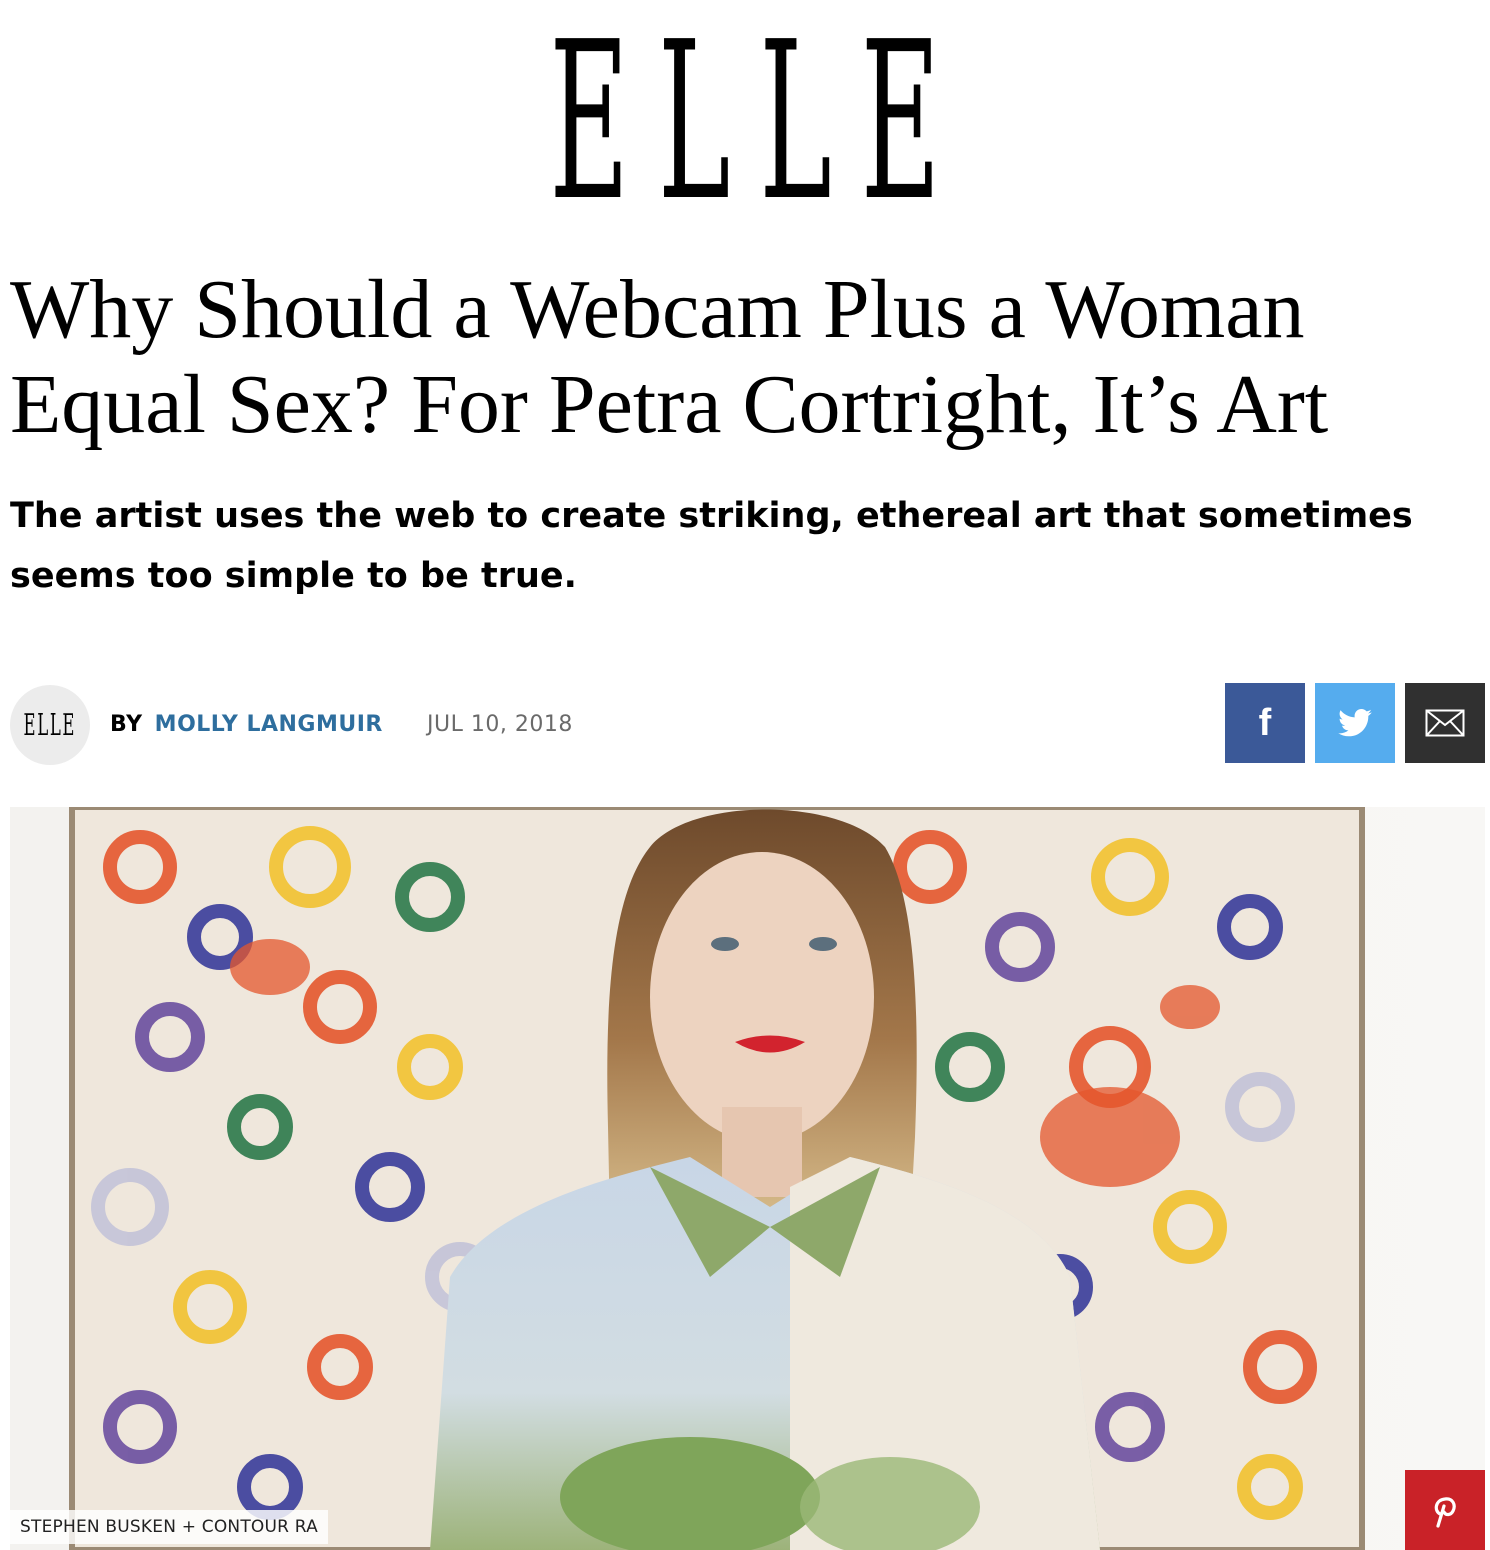 The image size is (1490, 1550). I want to click on share-email-button, so click(1445, 723).